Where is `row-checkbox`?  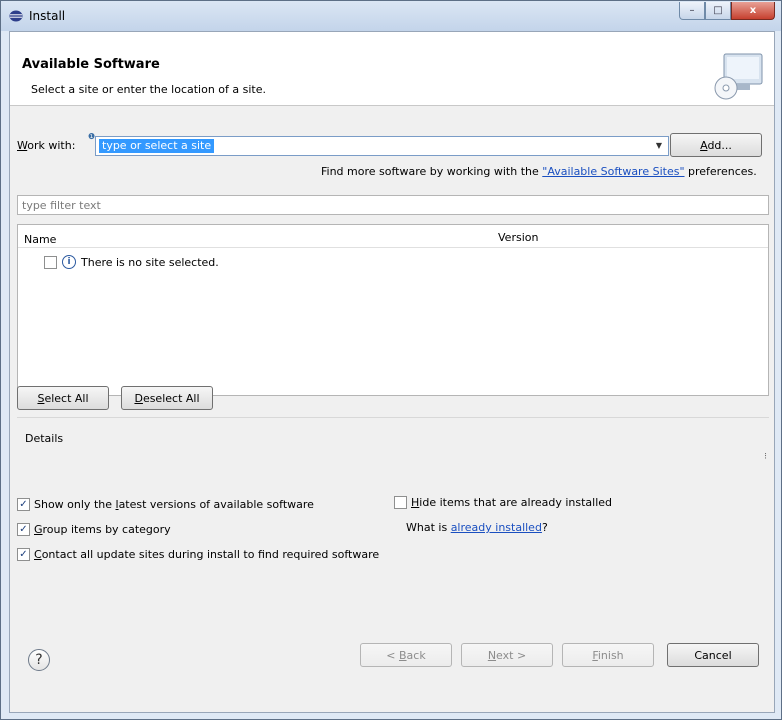
row-checkbox is located at coordinates (50, 262).